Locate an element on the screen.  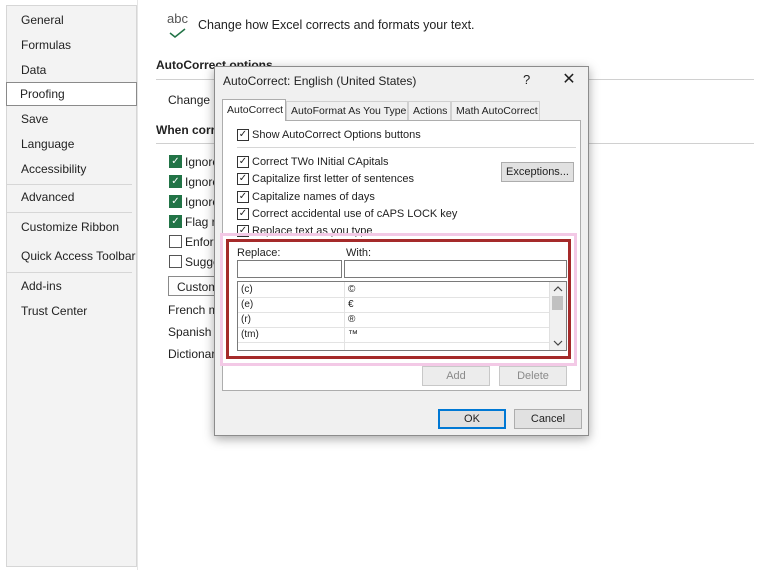
nav-advanced: Advanced is located at coordinates (47, 197).